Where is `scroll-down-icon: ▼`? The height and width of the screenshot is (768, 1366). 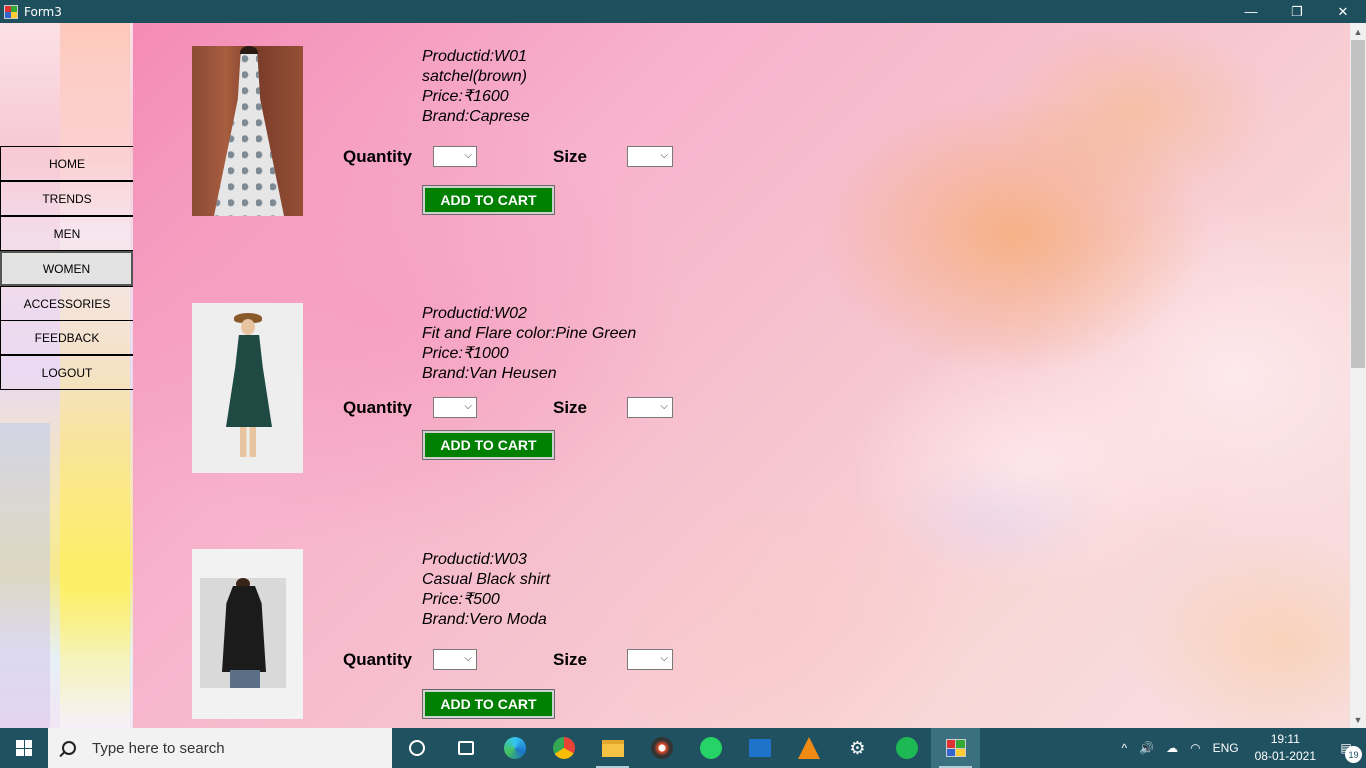
scroll-down-icon: ▼ is located at coordinates (1358, 719).